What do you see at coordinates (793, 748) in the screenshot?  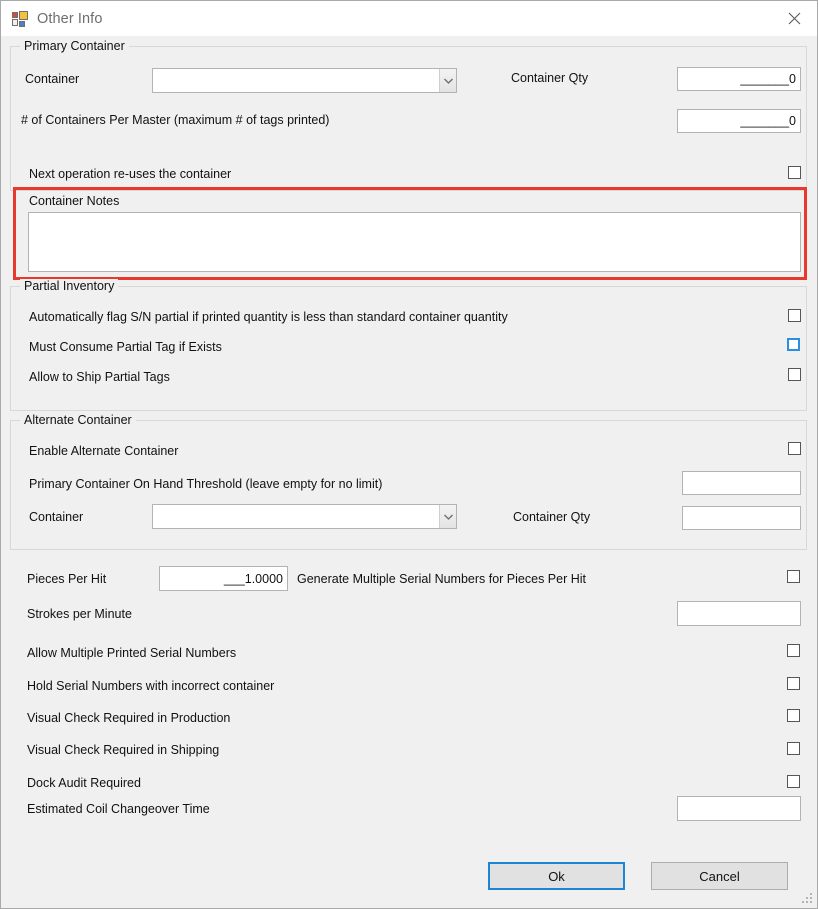 I see `misc-row-3-checkbox` at bounding box center [793, 748].